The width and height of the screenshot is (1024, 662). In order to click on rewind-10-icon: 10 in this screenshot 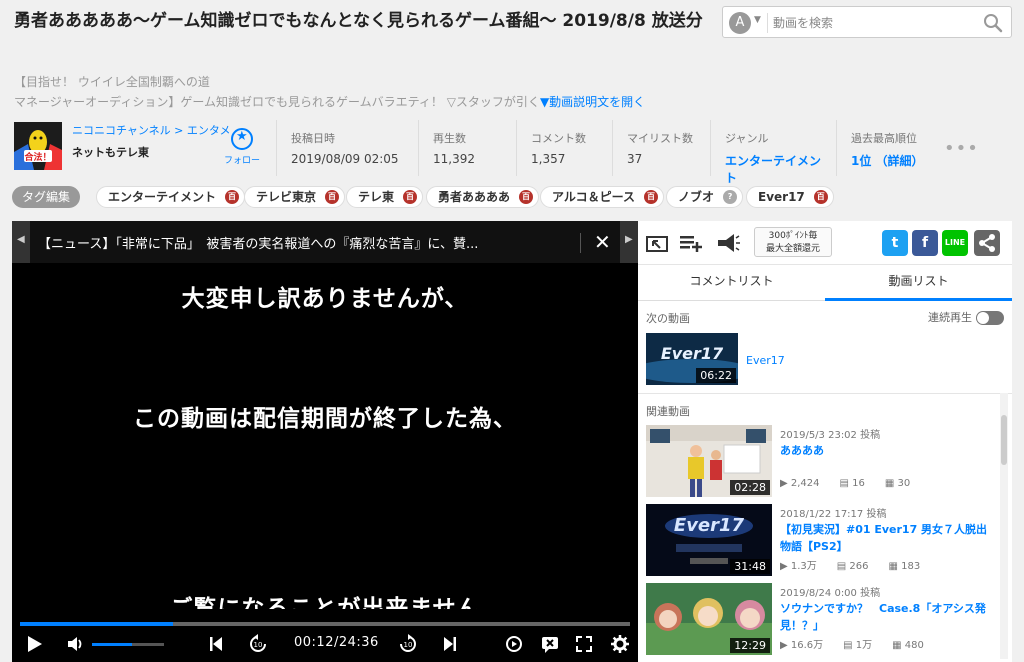, I will do `click(258, 644)`.